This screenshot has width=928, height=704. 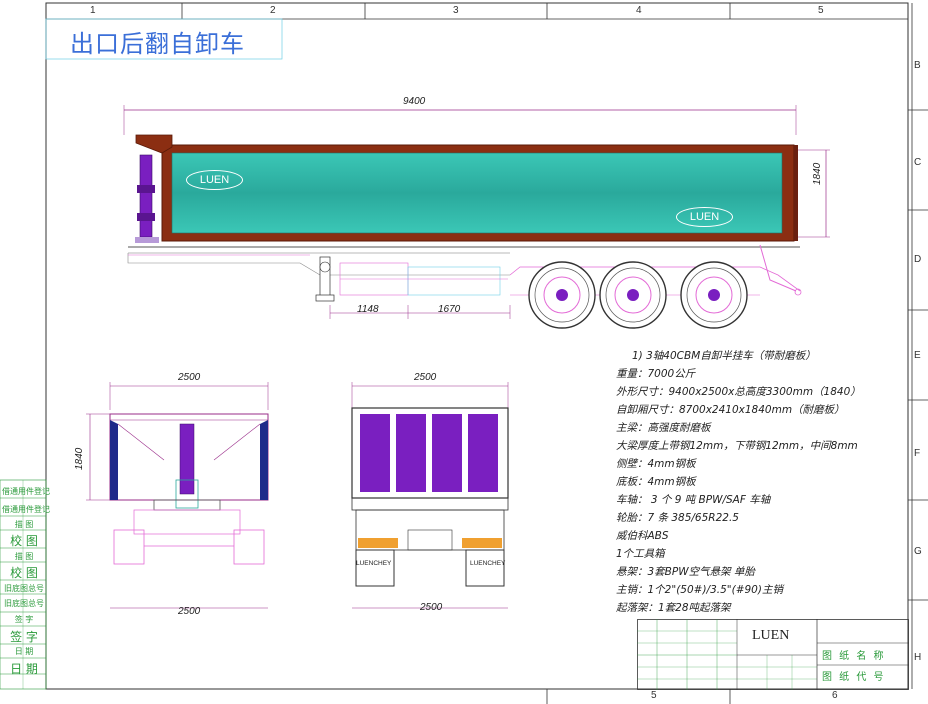 What do you see at coordinates (699, 590) in the screenshot?
I see `spec-kingpin: 主销：1个2"(50#)/3.5"(#90)主销` at bounding box center [699, 590].